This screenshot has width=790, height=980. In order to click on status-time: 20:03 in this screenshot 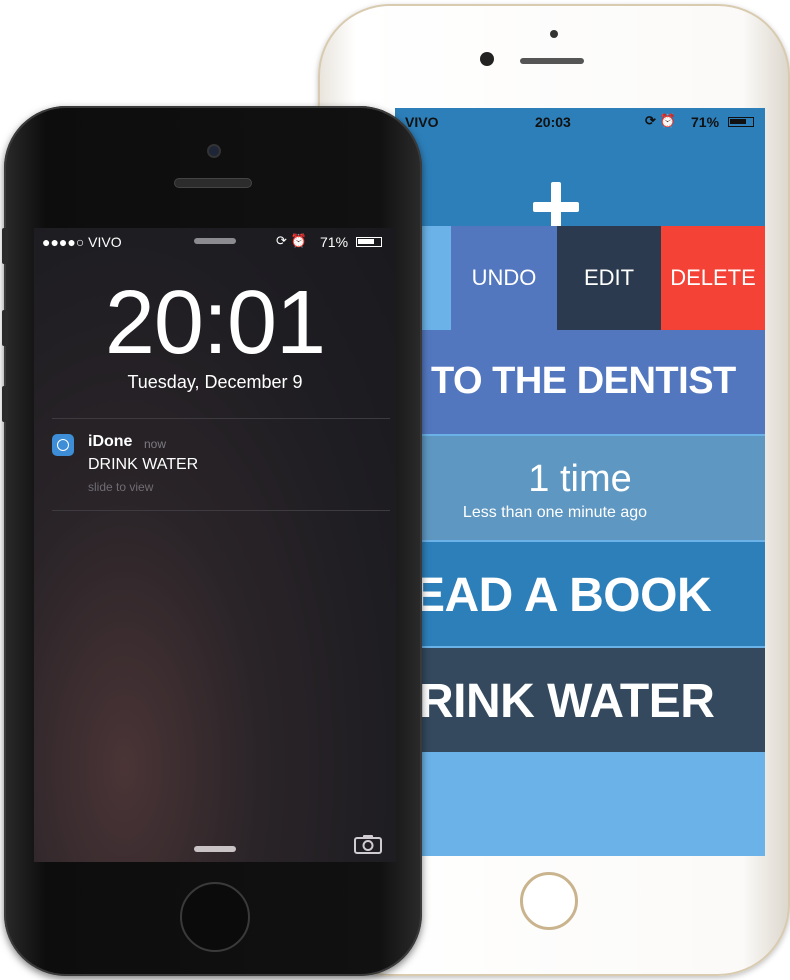, I will do `click(553, 122)`.